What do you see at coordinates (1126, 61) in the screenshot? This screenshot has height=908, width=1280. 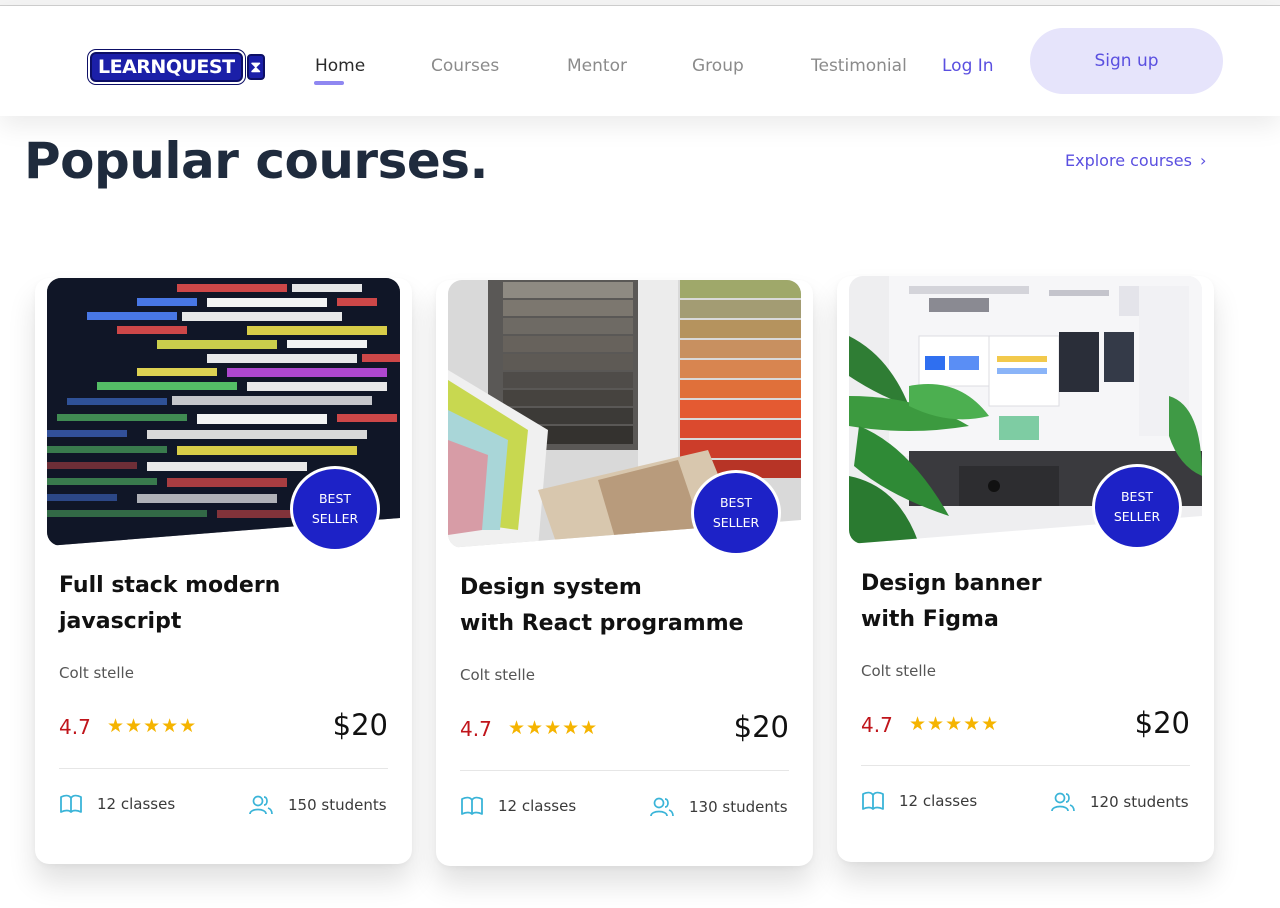 I see `signup-button: Sign up` at bounding box center [1126, 61].